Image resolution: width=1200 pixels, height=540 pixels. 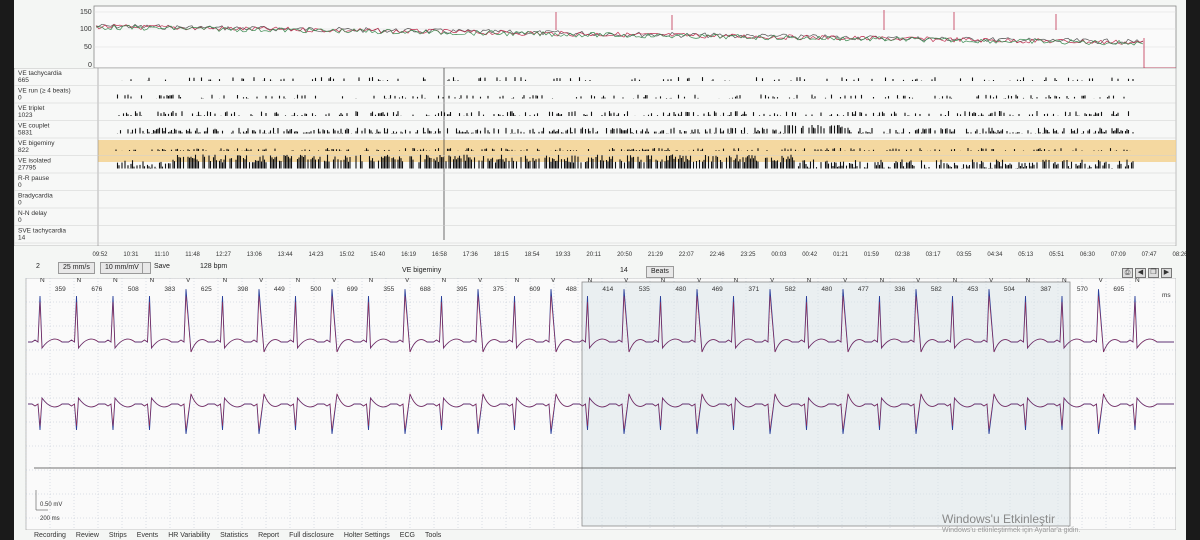 I want to click on event-row-label: N-N delay, so click(x=33, y=213).